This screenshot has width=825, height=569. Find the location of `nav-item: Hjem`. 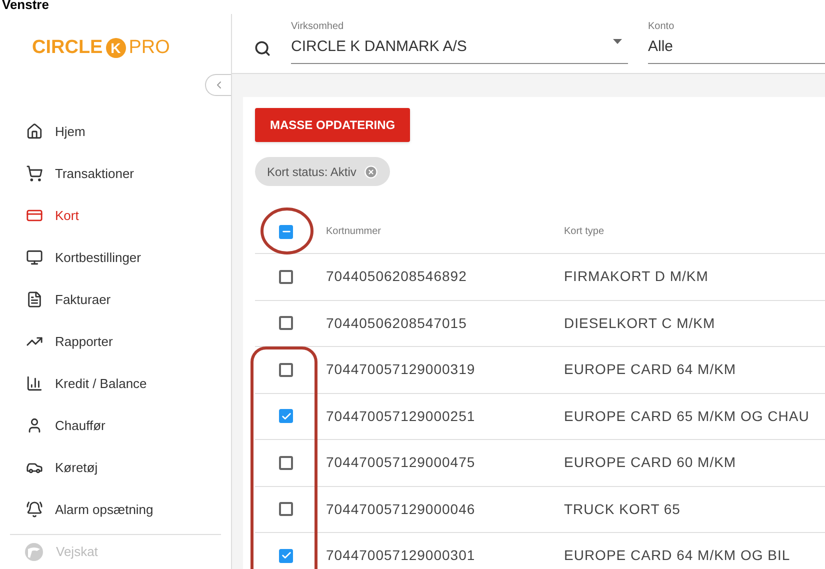

nav-item: Hjem is located at coordinates (115, 131).